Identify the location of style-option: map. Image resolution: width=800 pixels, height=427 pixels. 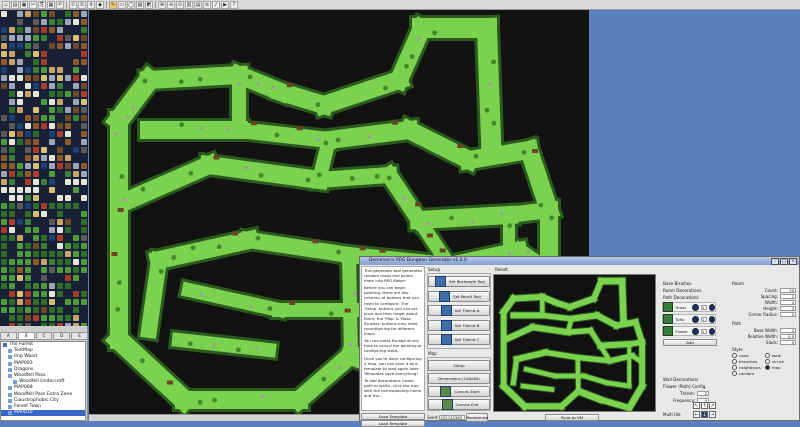
(773, 367).